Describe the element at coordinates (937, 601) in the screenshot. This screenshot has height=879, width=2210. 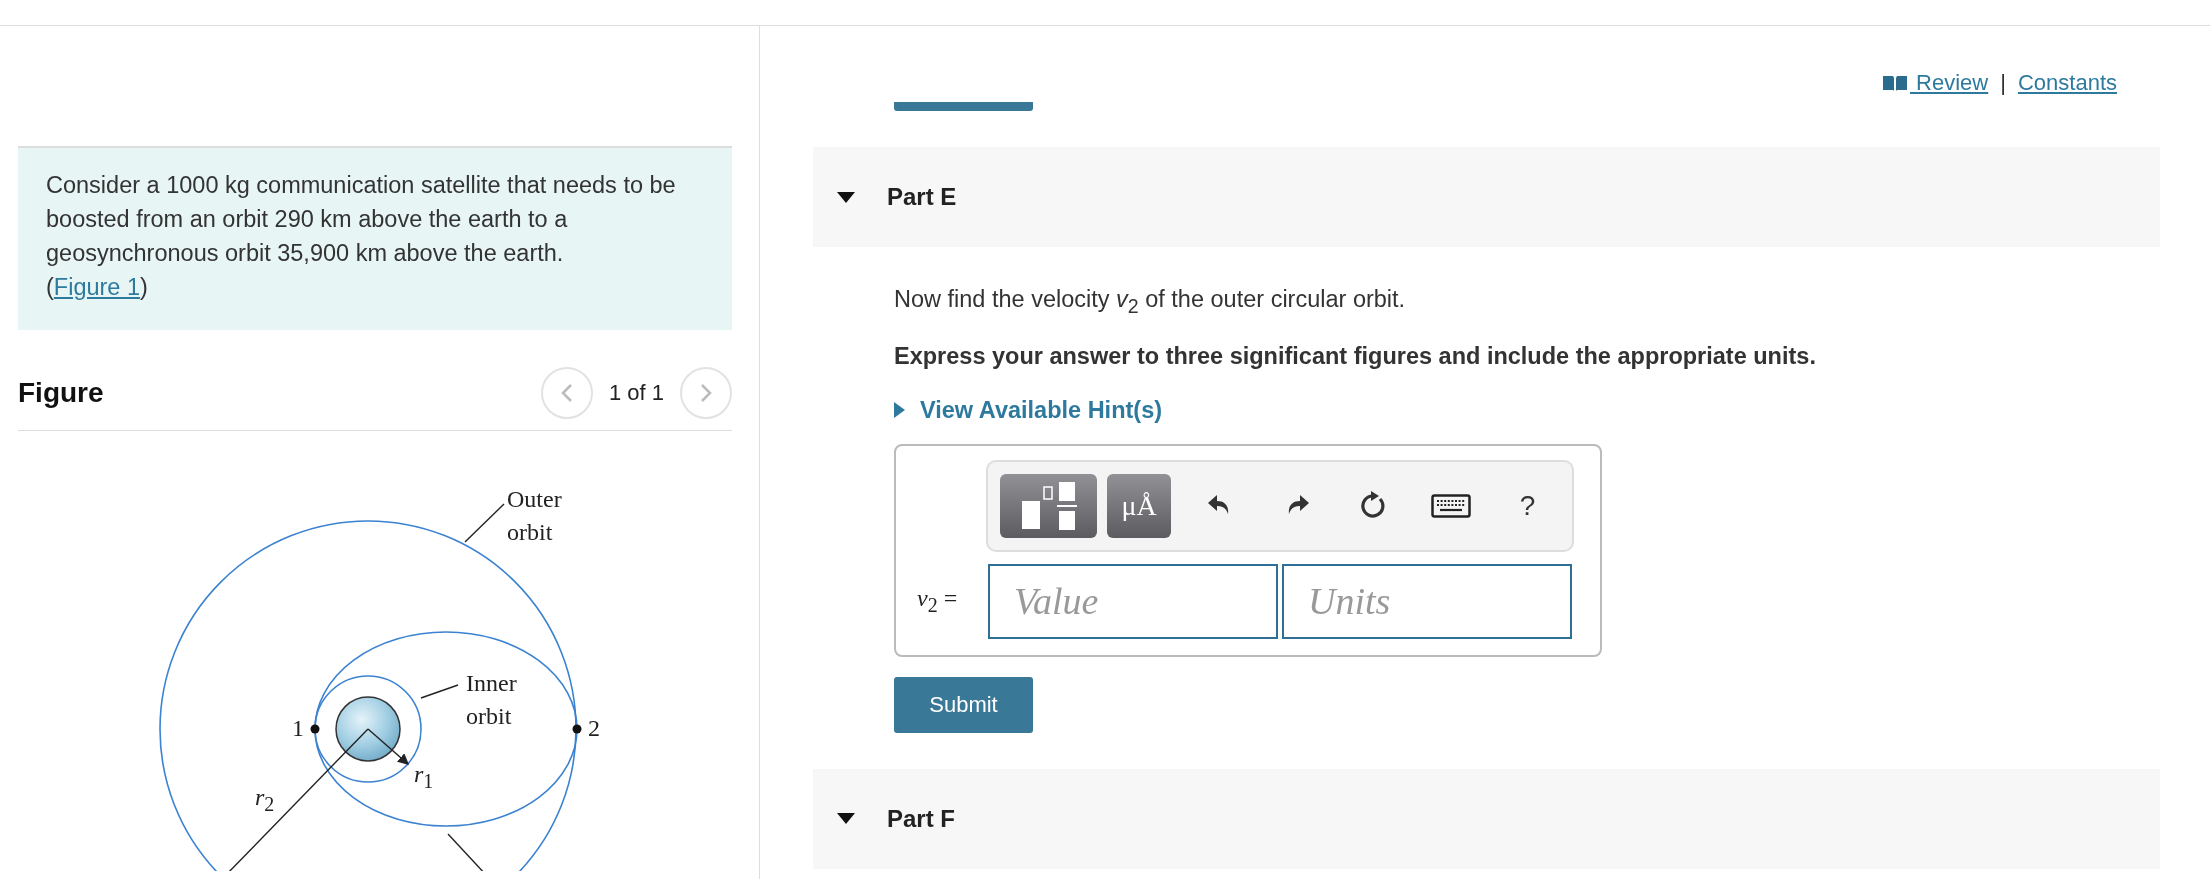
I see `variable-label: v$_{2}$ =` at that location.